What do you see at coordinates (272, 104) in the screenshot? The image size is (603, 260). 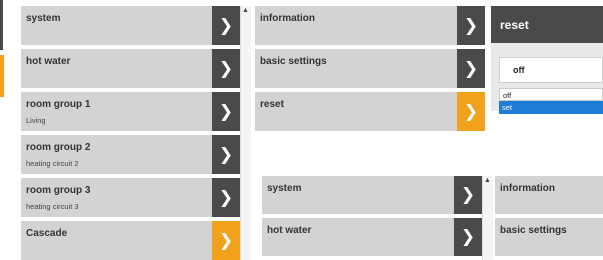 I see `menu-item-label: reset` at bounding box center [272, 104].